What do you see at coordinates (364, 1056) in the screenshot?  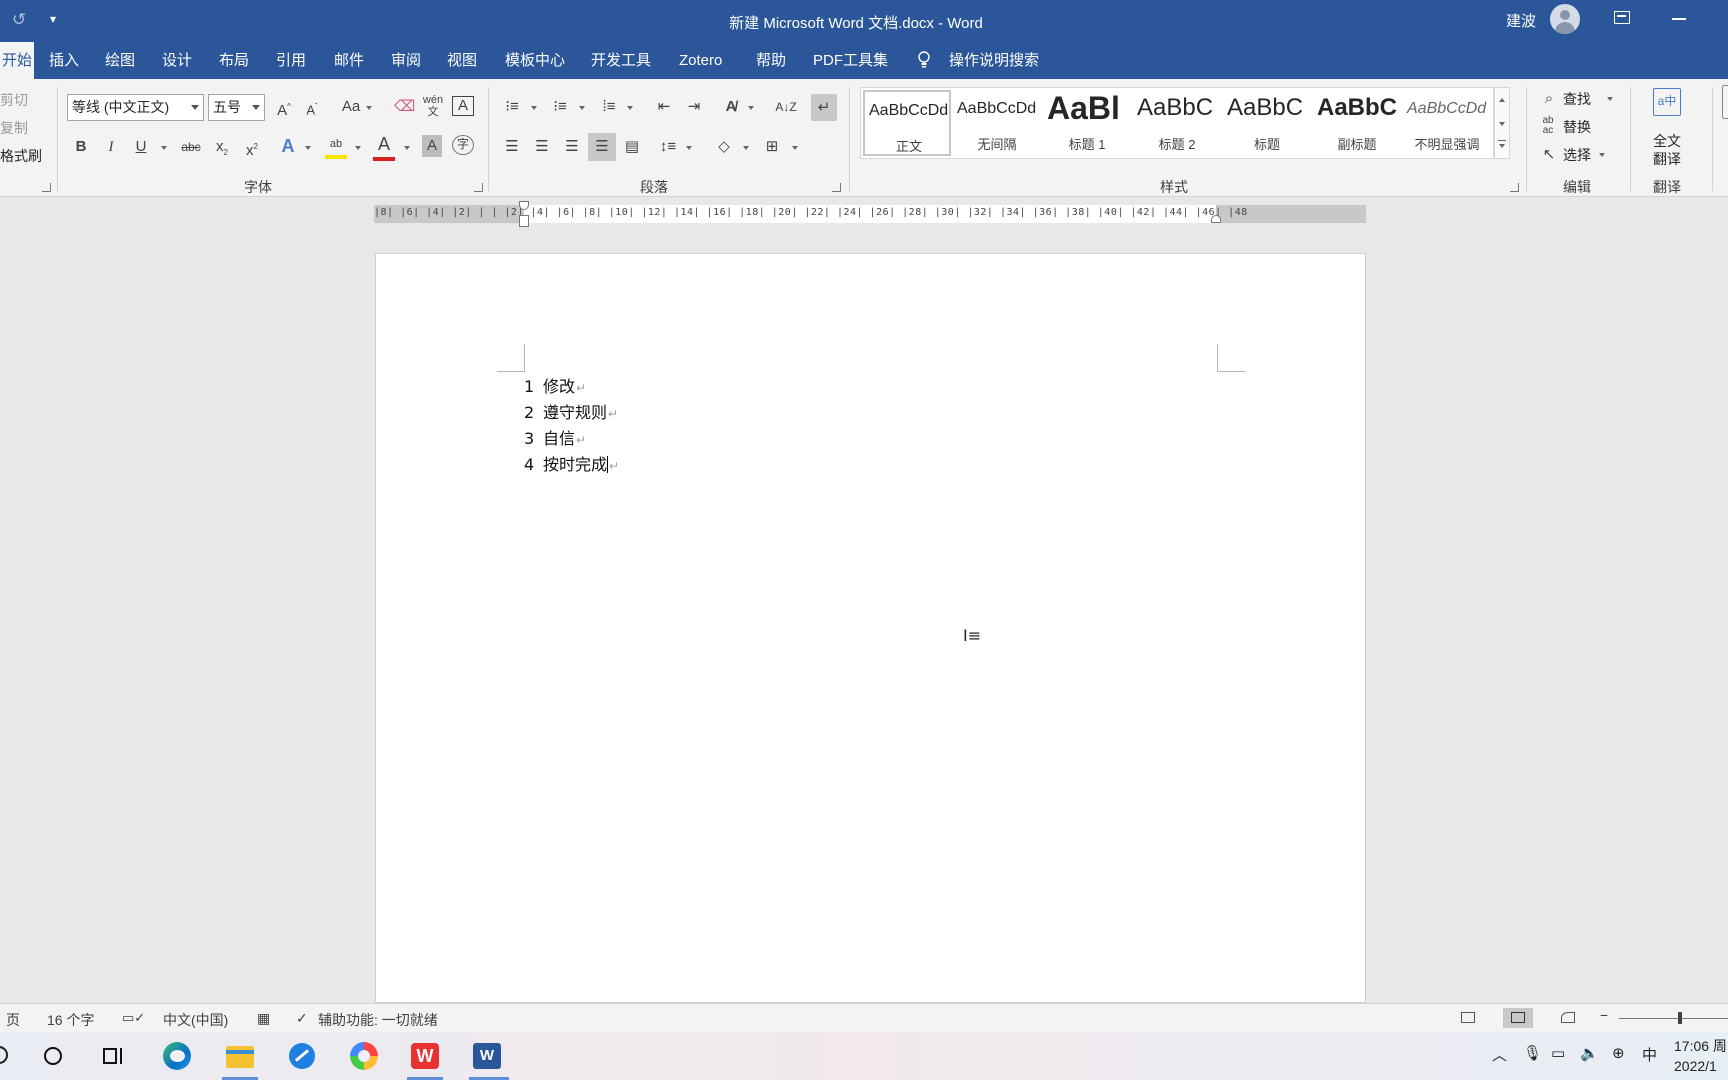 I see `color-app-icon` at bounding box center [364, 1056].